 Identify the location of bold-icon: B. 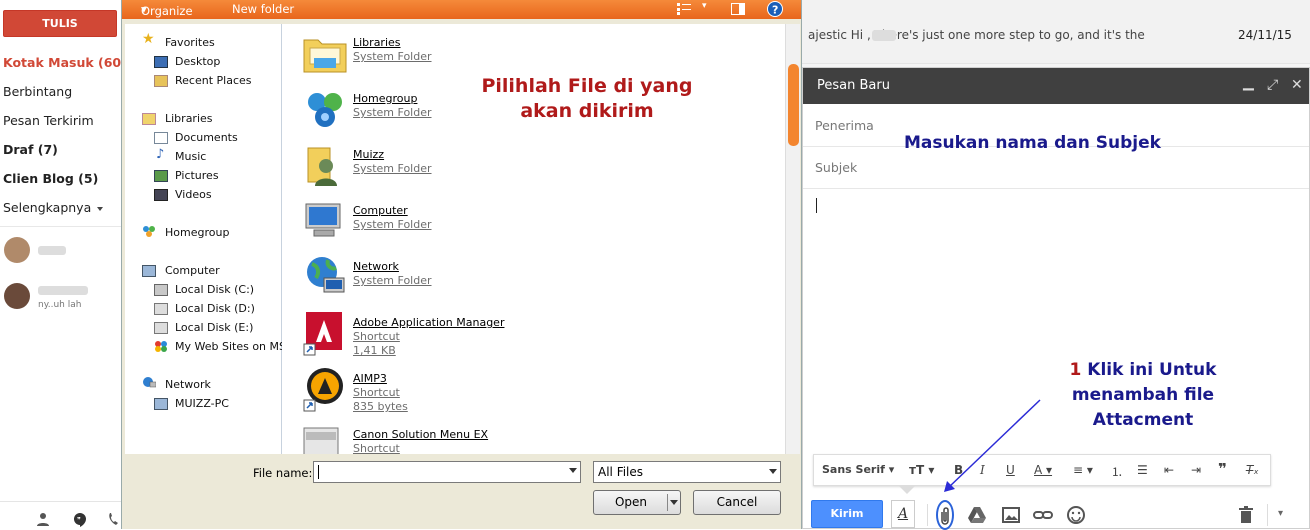
(958, 470).